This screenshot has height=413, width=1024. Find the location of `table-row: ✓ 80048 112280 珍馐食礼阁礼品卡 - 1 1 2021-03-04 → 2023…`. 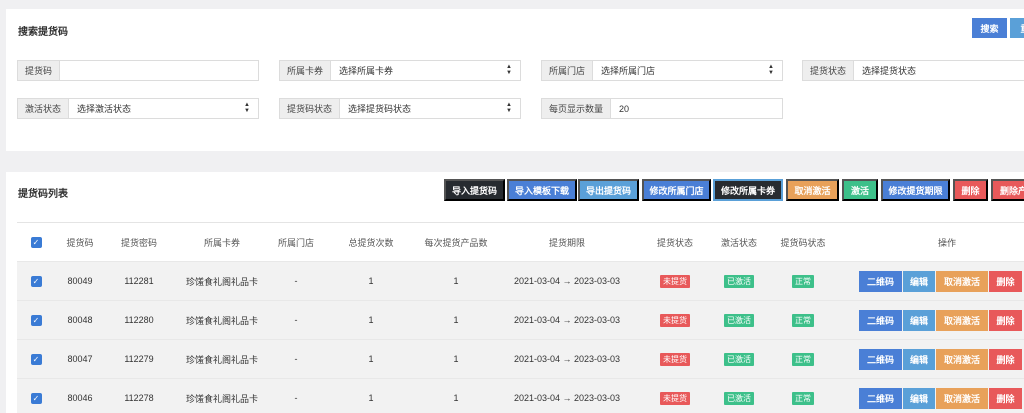

table-row: ✓ 80048 112280 珍馐食礼阁礼品卡 - 1 1 2021-03-04 → 2023… is located at coordinates (520, 320).